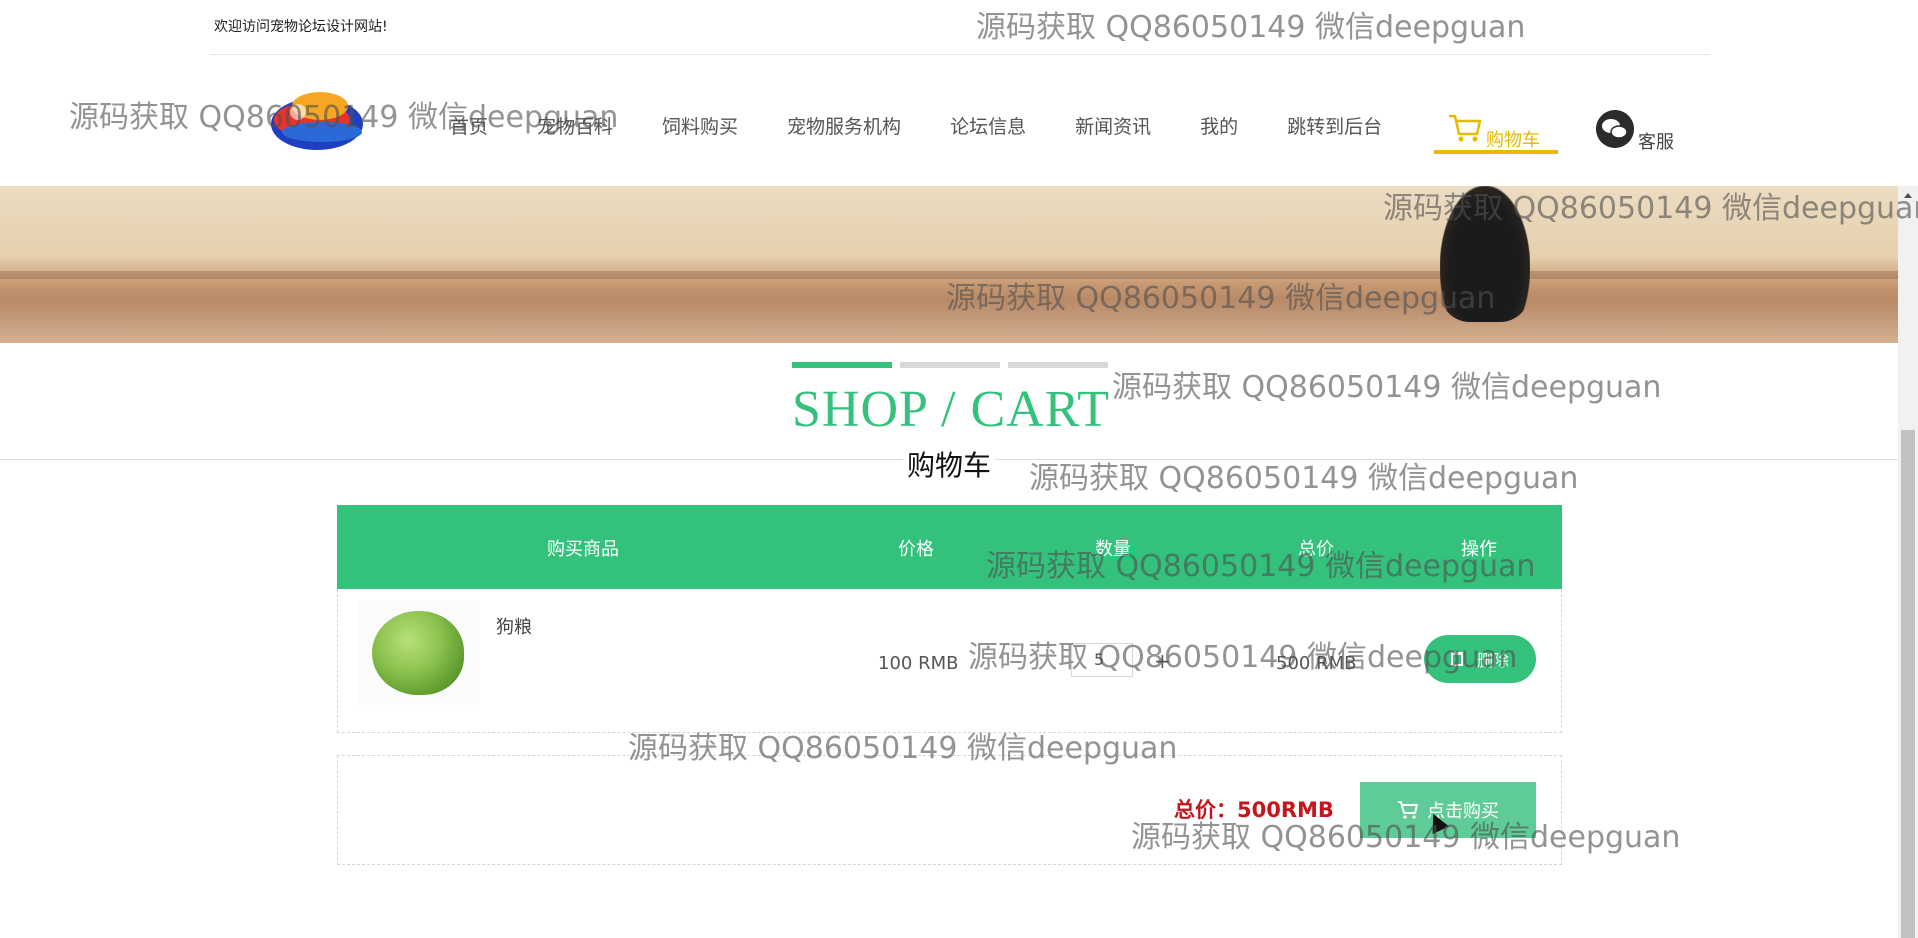 This screenshot has height=938, width=1918. I want to click on page-title: SHOP / CART, so click(951, 409).